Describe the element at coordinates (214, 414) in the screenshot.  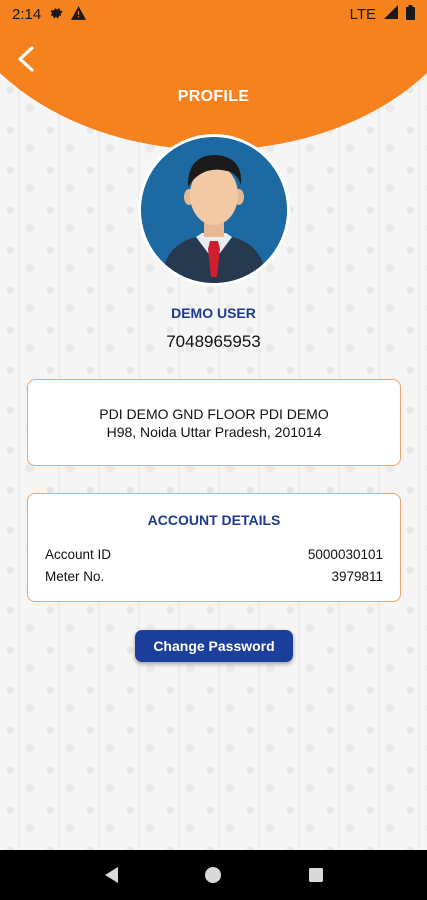
I see `address-line-1: PDI DEMO GND FLOOR PDI DEMO` at that location.